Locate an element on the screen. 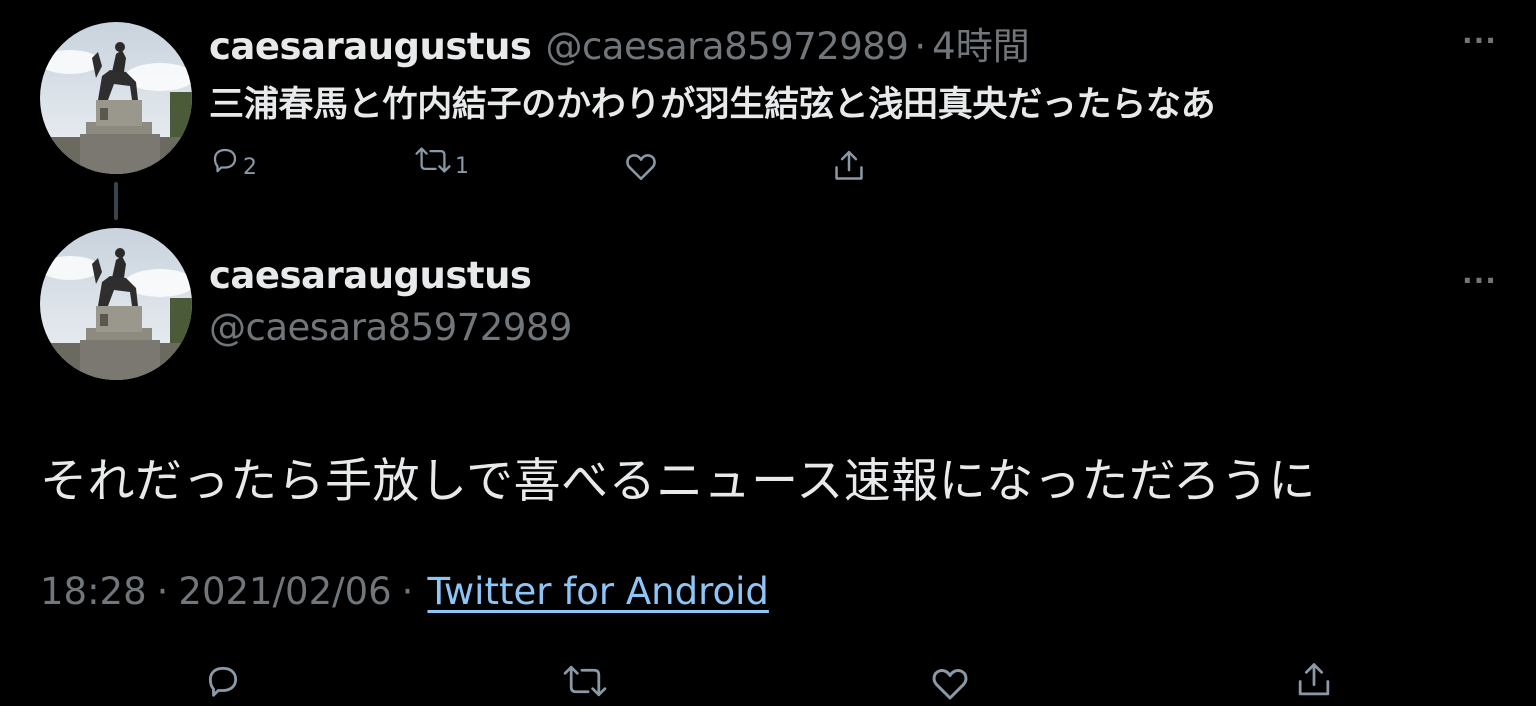  reply-icon is located at coordinates (225, 162).